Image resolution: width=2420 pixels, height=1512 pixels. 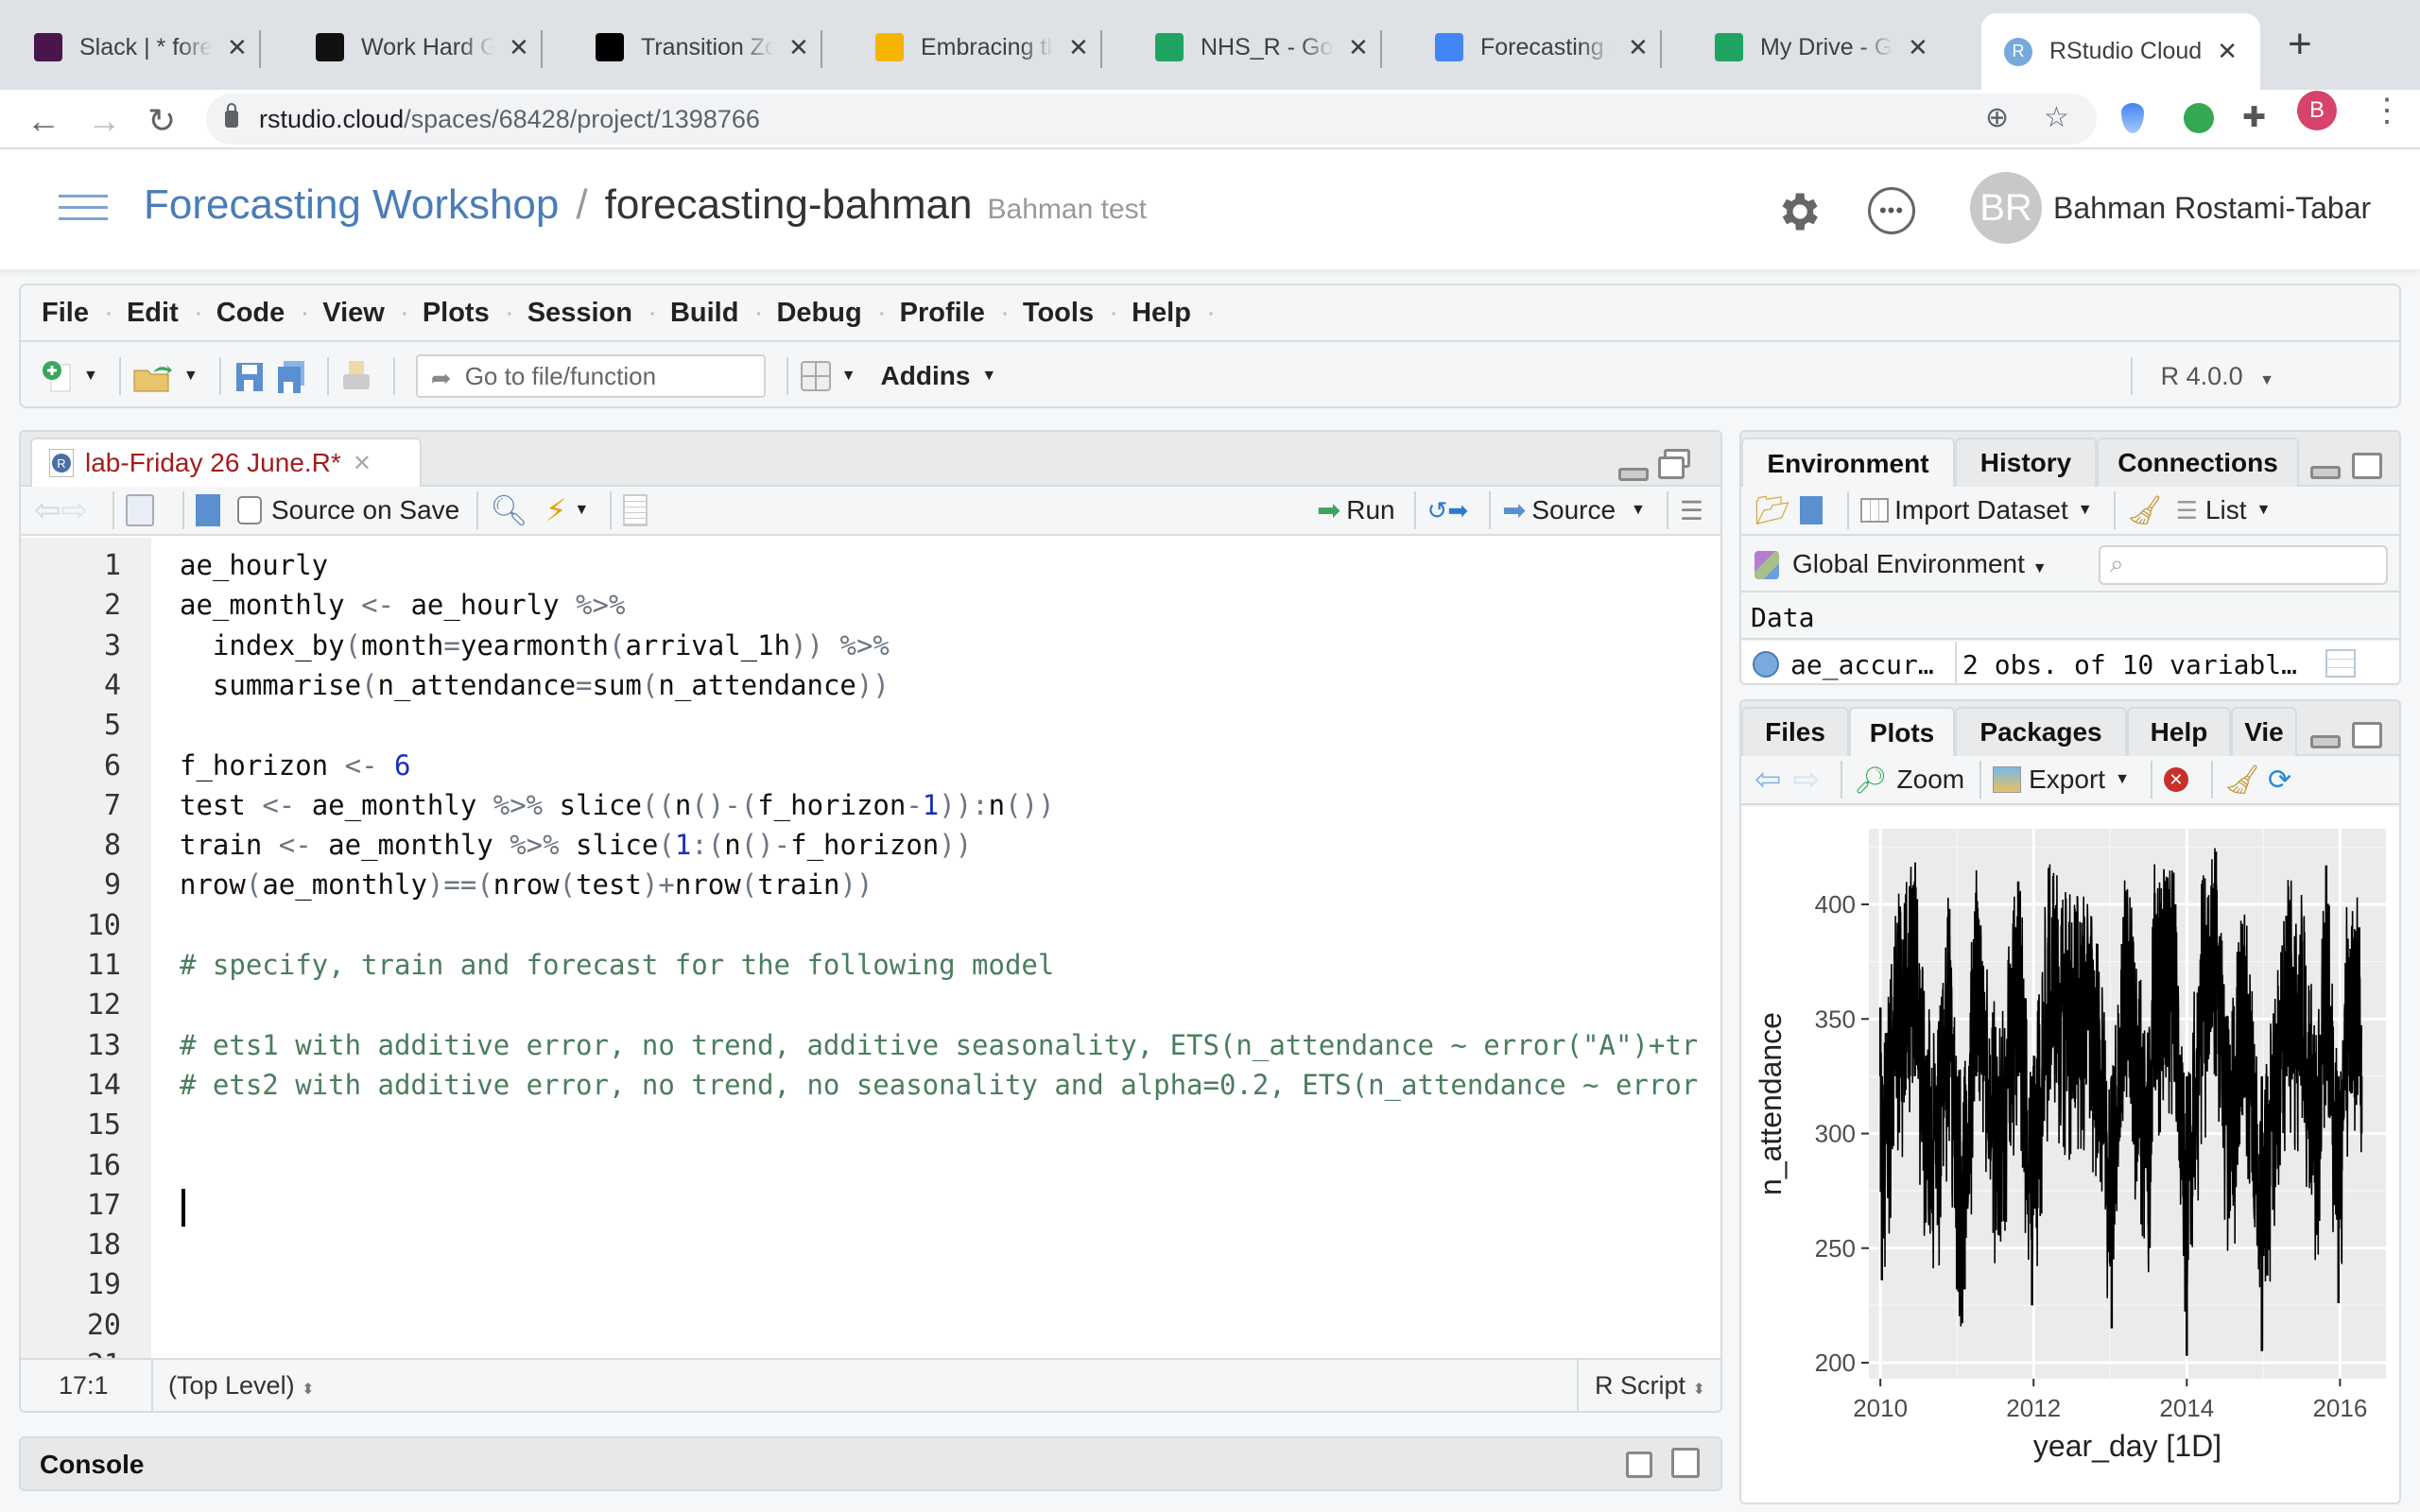 What do you see at coordinates (1174, 313) in the screenshot?
I see `menu-help: Help` at bounding box center [1174, 313].